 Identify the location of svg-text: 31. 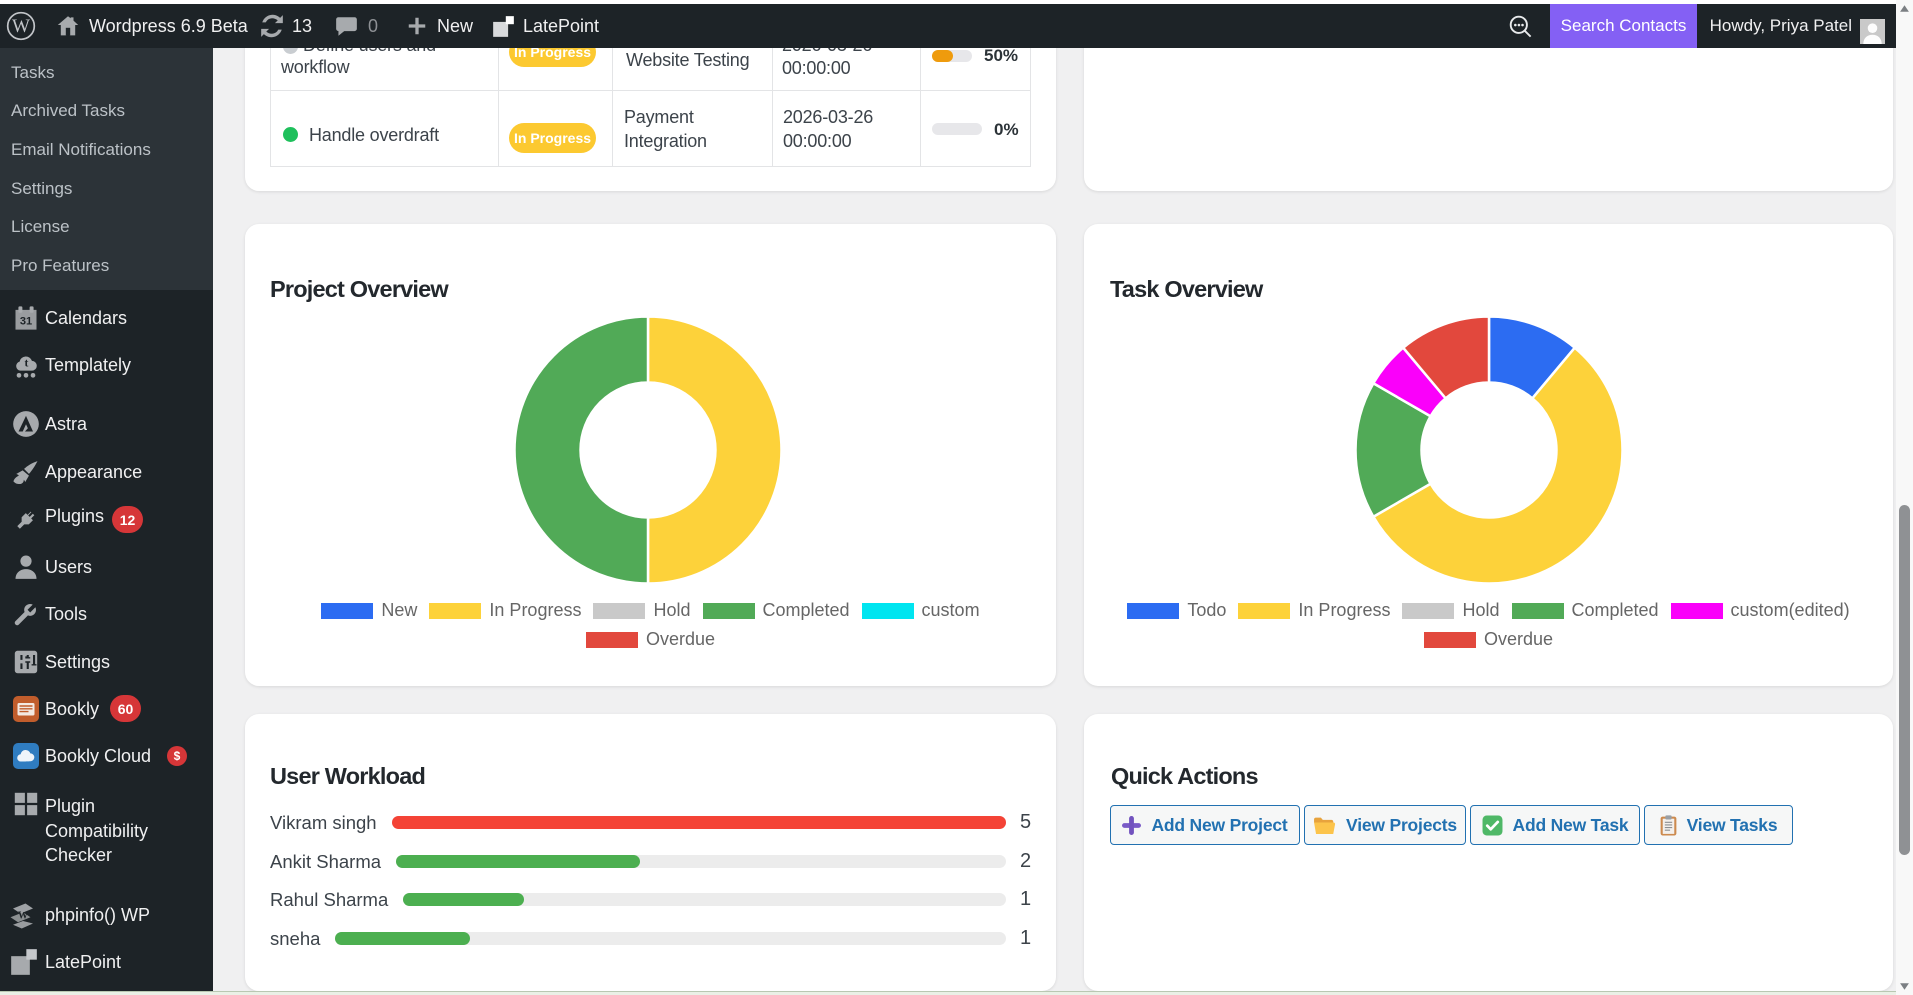
(26, 321).